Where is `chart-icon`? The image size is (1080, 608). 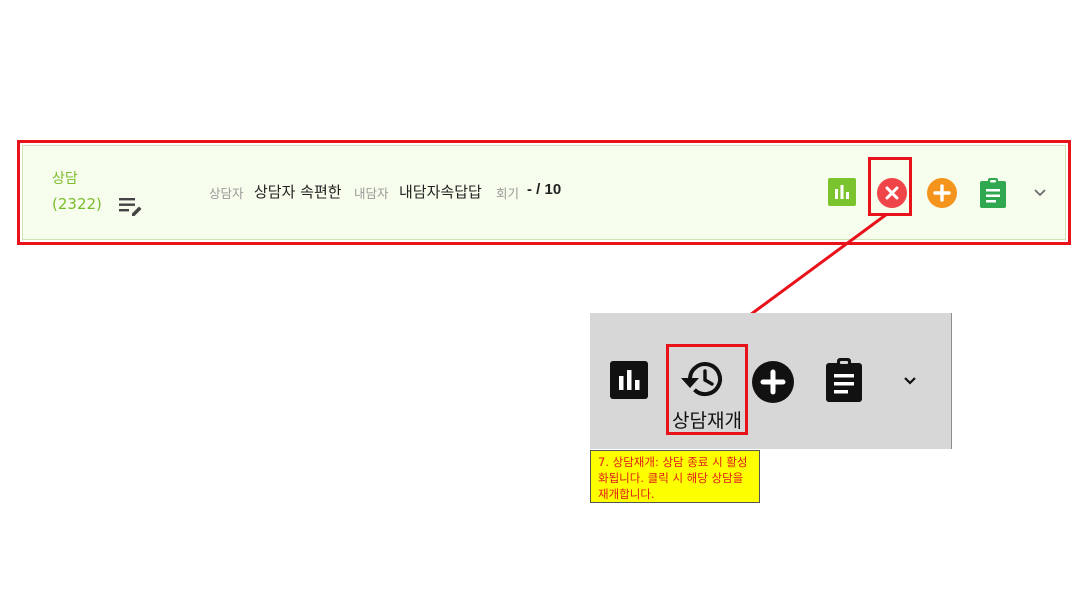
chart-icon is located at coordinates (629, 380).